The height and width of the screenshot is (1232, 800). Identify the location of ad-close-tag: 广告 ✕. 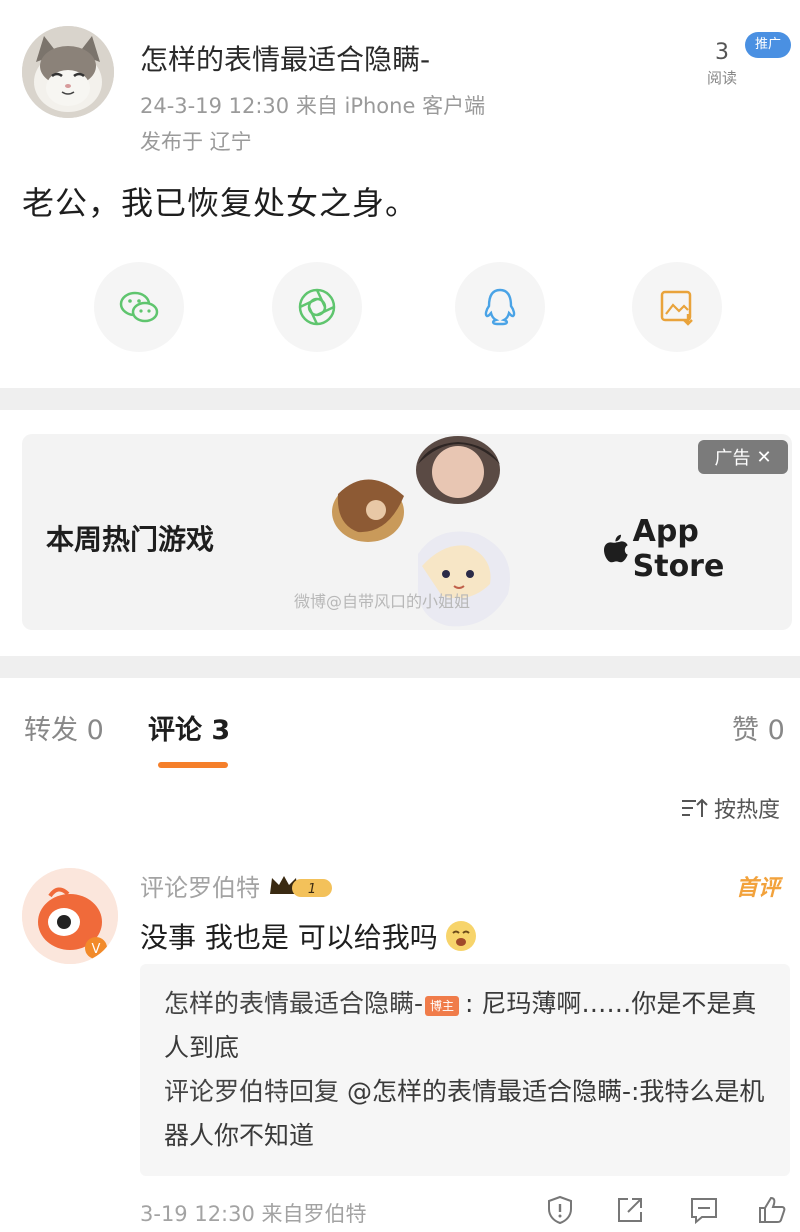
(743, 457).